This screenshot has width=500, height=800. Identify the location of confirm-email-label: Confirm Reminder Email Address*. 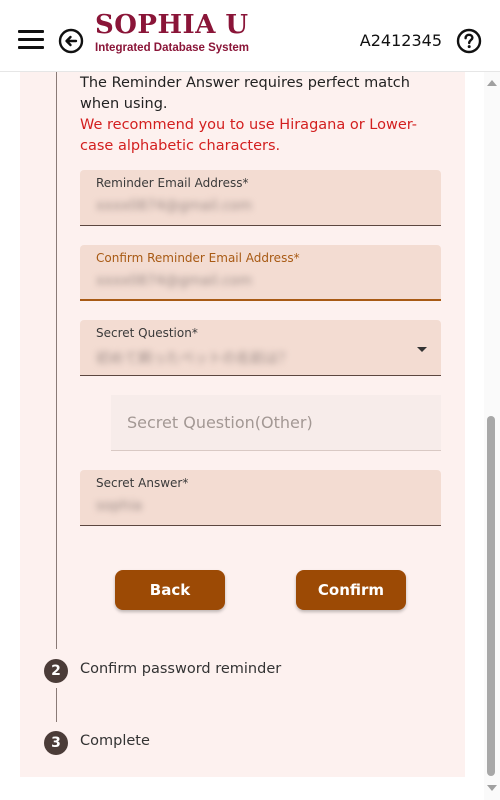
(198, 258).